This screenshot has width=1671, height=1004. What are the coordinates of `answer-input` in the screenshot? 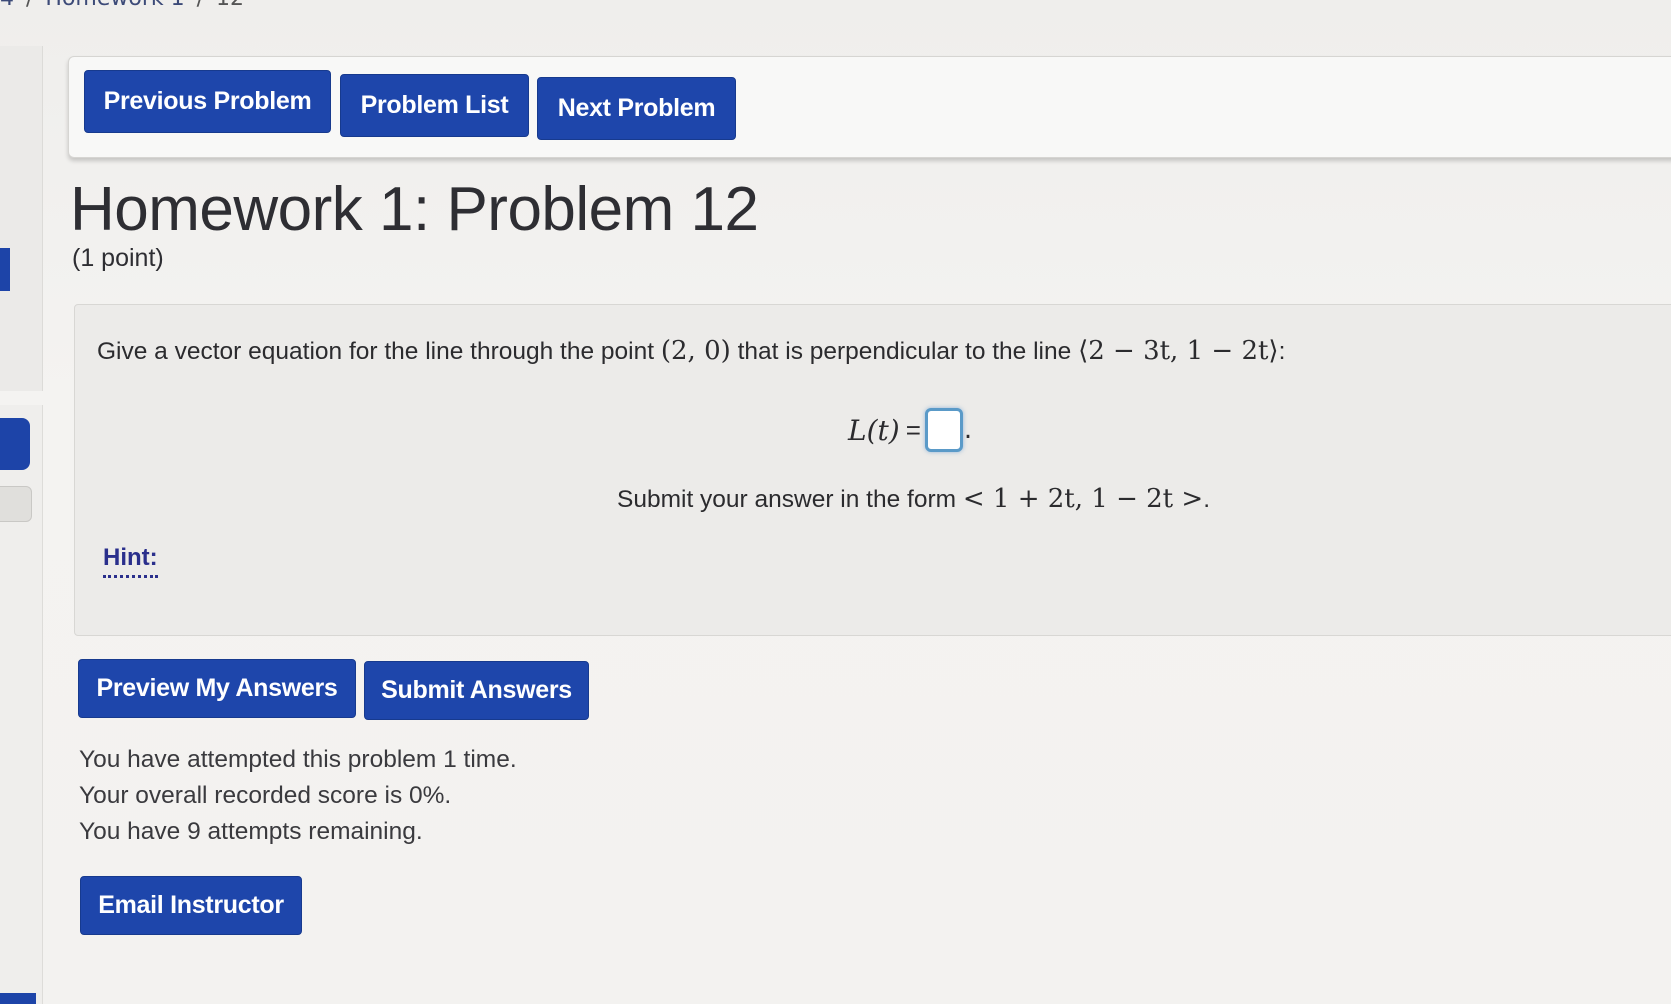 It's located at (943, 430).